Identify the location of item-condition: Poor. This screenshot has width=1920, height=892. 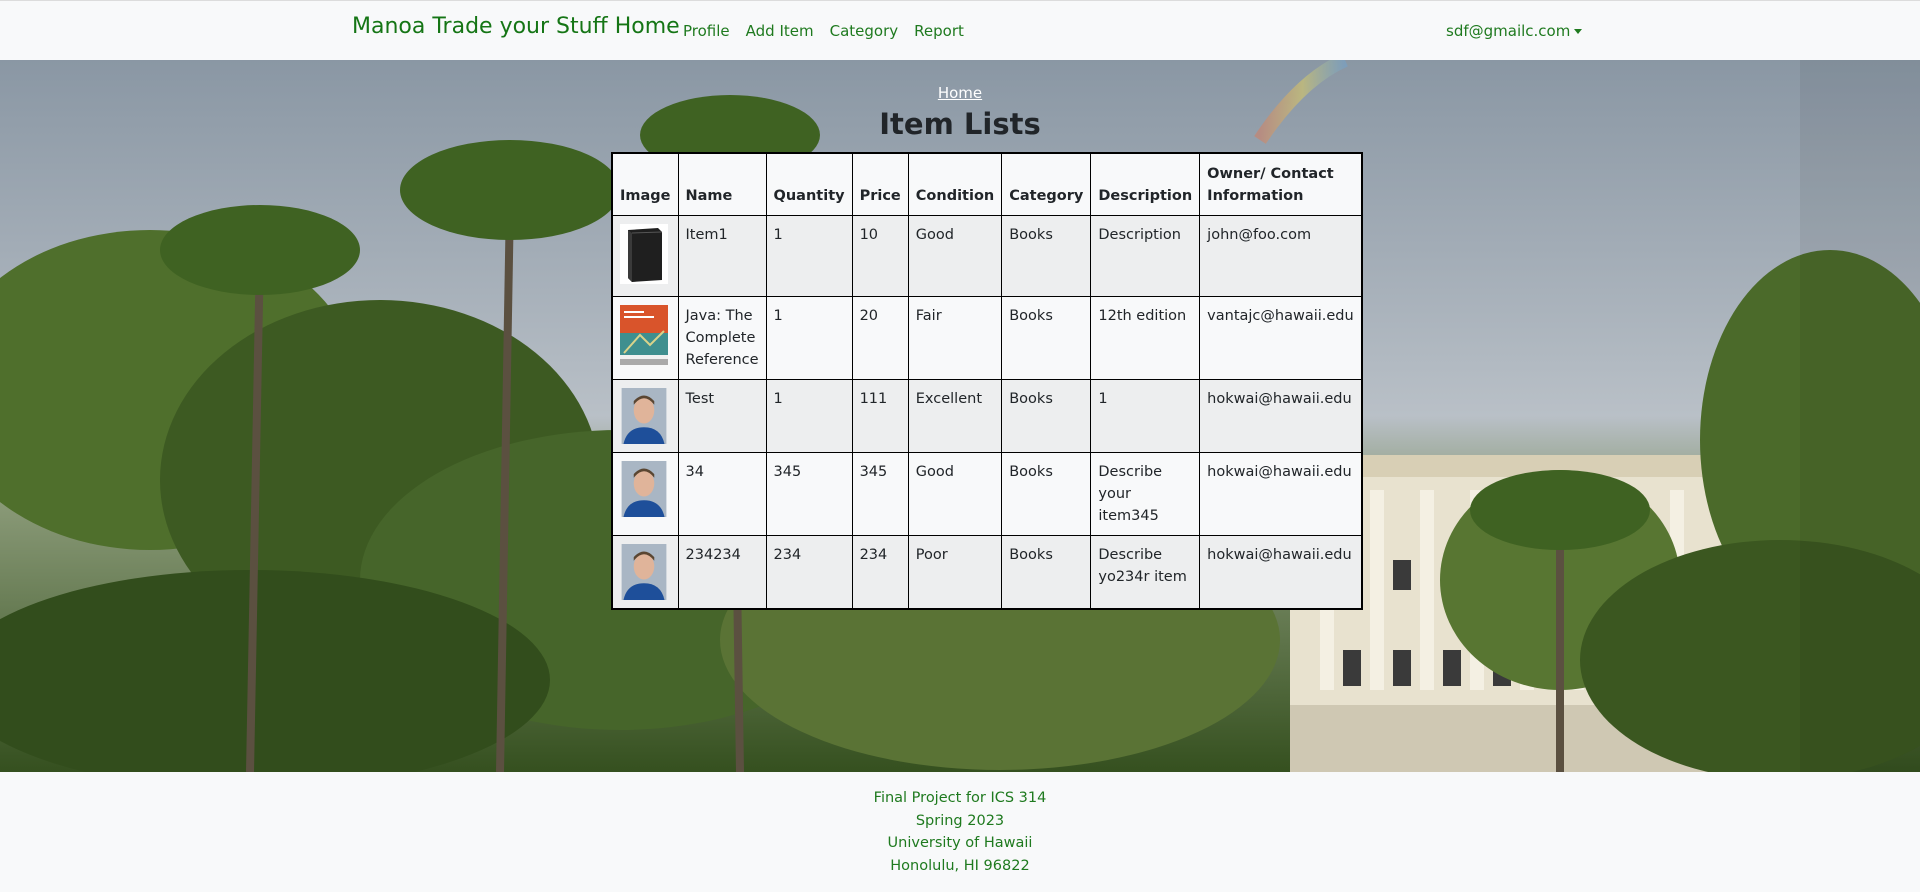
(955, 571).